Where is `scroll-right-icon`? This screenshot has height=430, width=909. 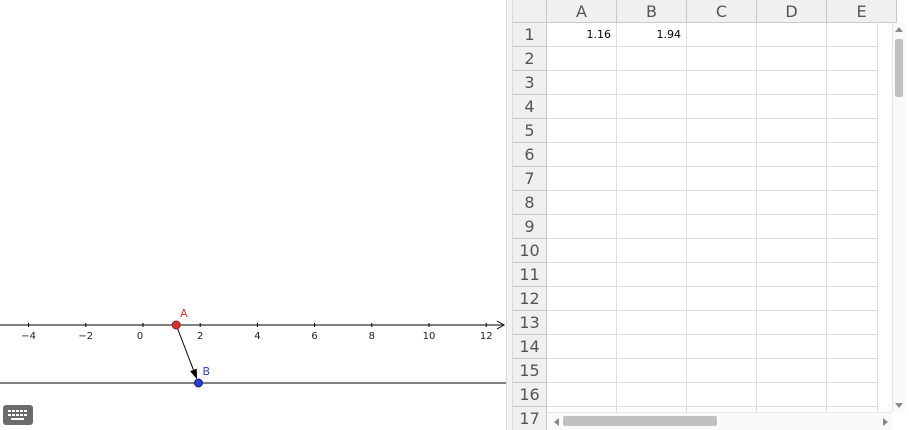 scroll-right-icon is located at coordinates (885, 422).